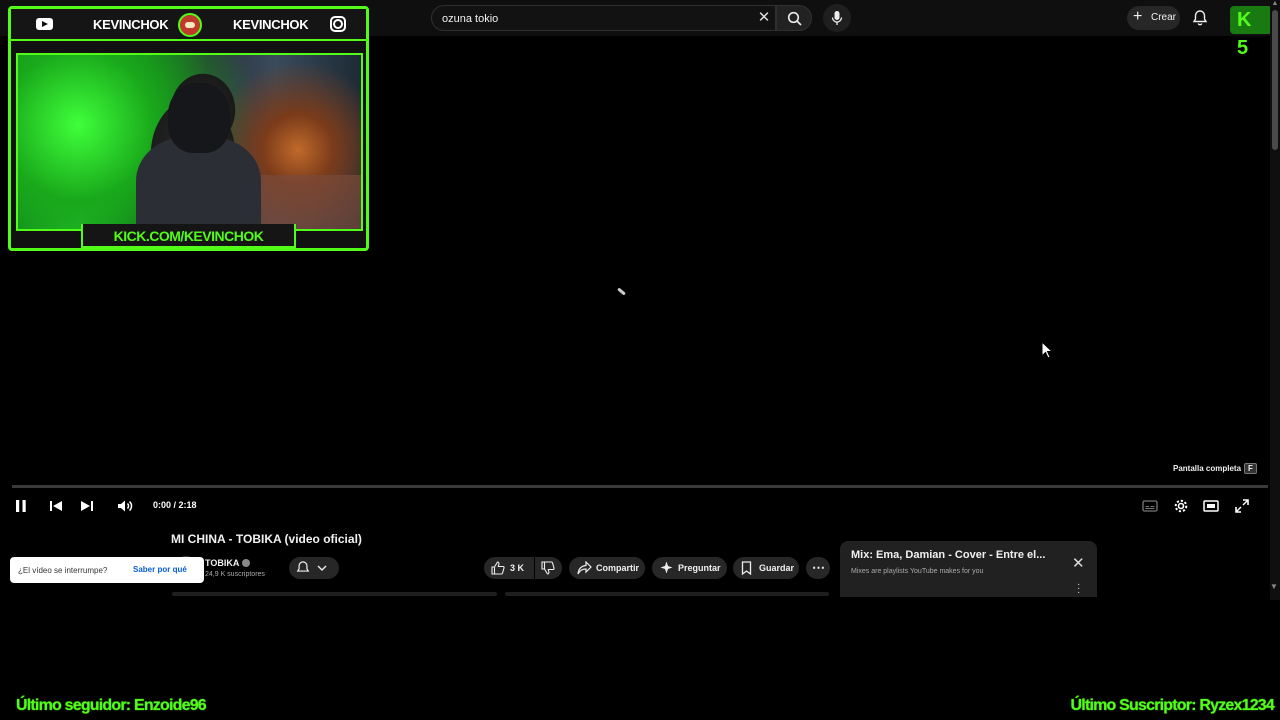 The width and height of the screenshot is (1280, 720). I want to click on chevron-down-icon, so click(322, 568).